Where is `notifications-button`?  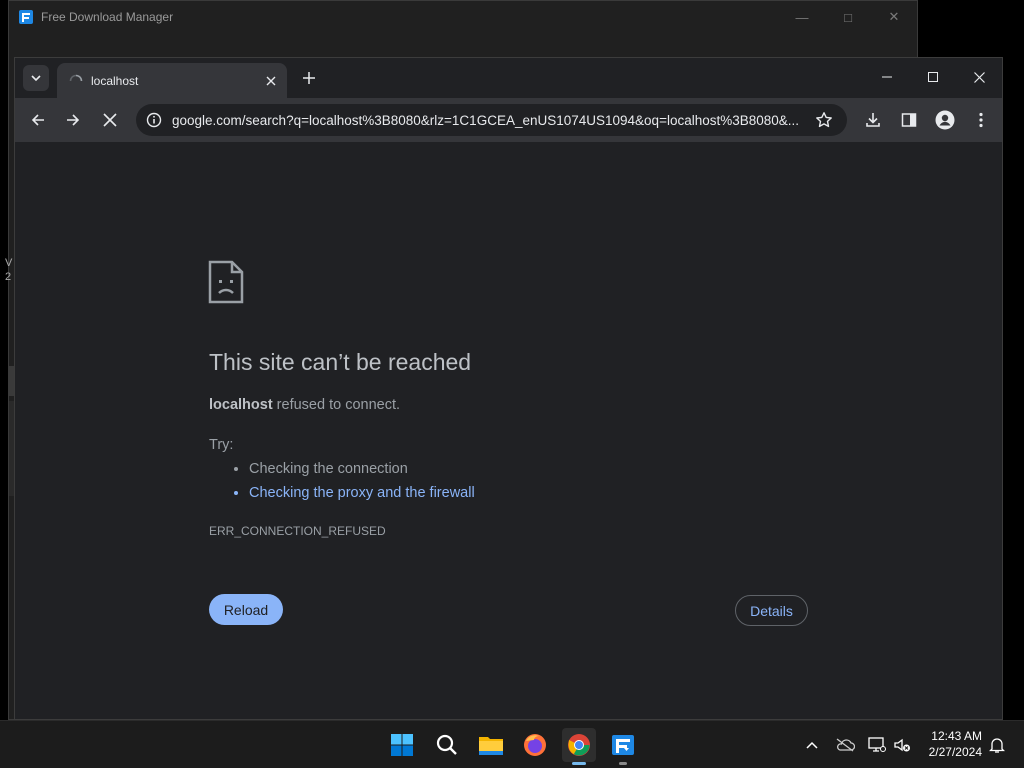 notifications-button is located at coordinates (997, 745).